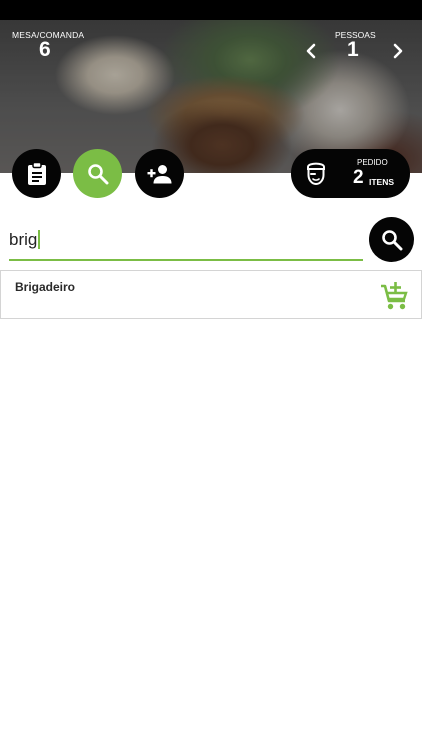  I want to click on list-item: Brigadeiro, so click(211, 294).